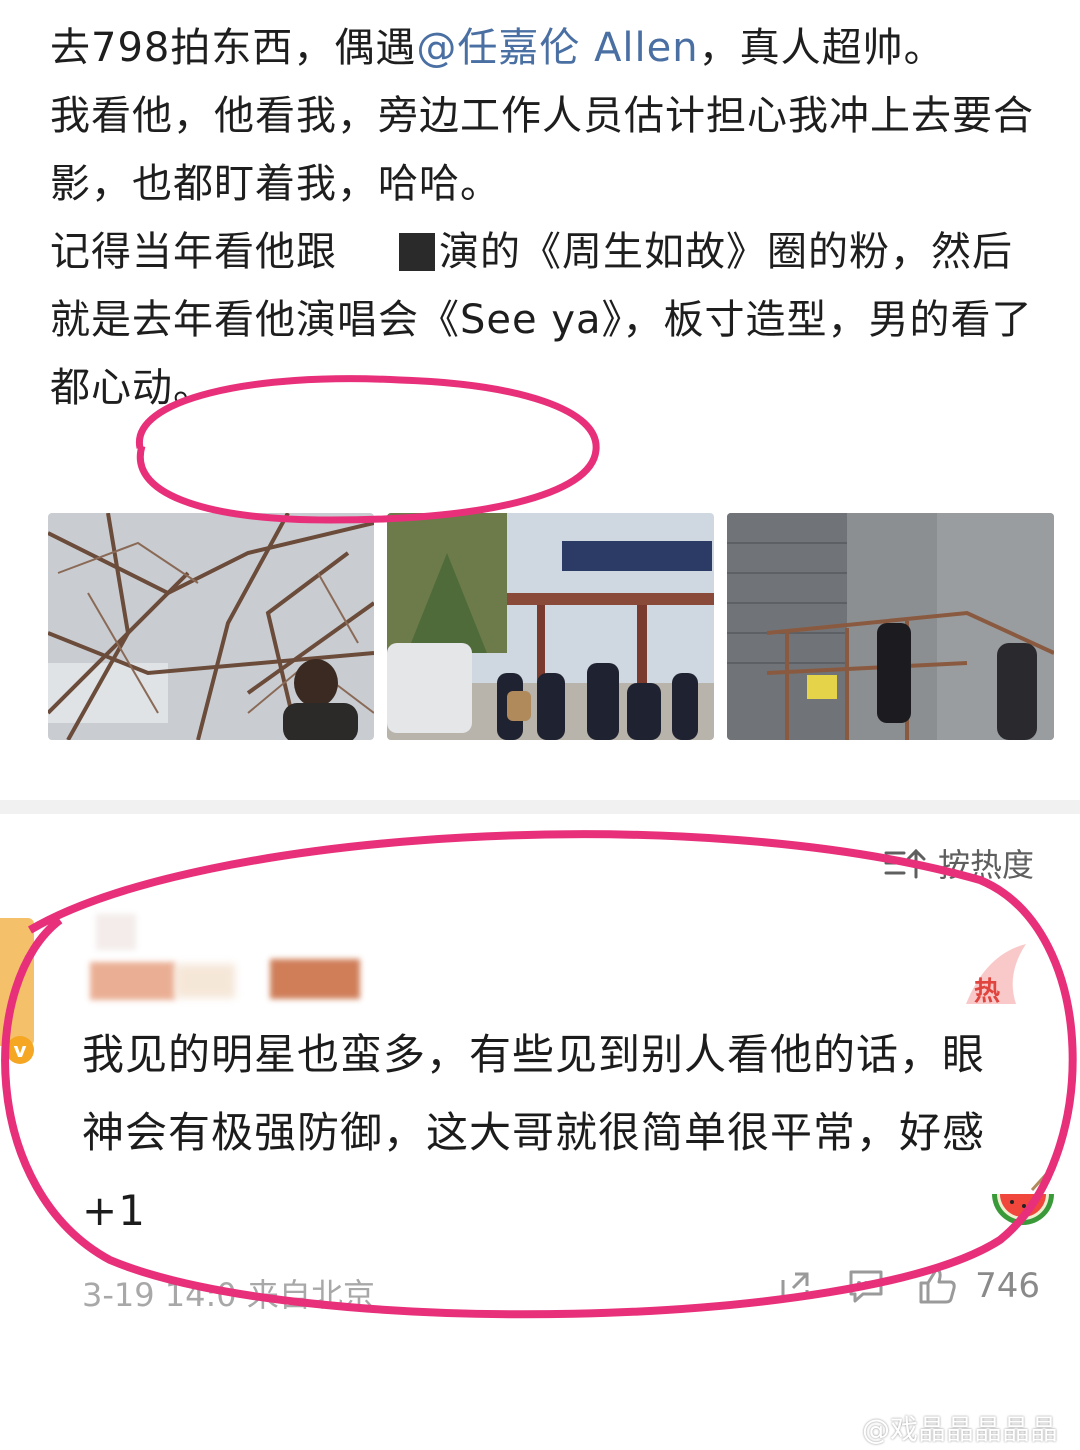 This screenshot has width=1080, height=1450. Describe the element at coordinates (310, 1295) in the screenshot. I see `comment-location: 来自北京` at that location.